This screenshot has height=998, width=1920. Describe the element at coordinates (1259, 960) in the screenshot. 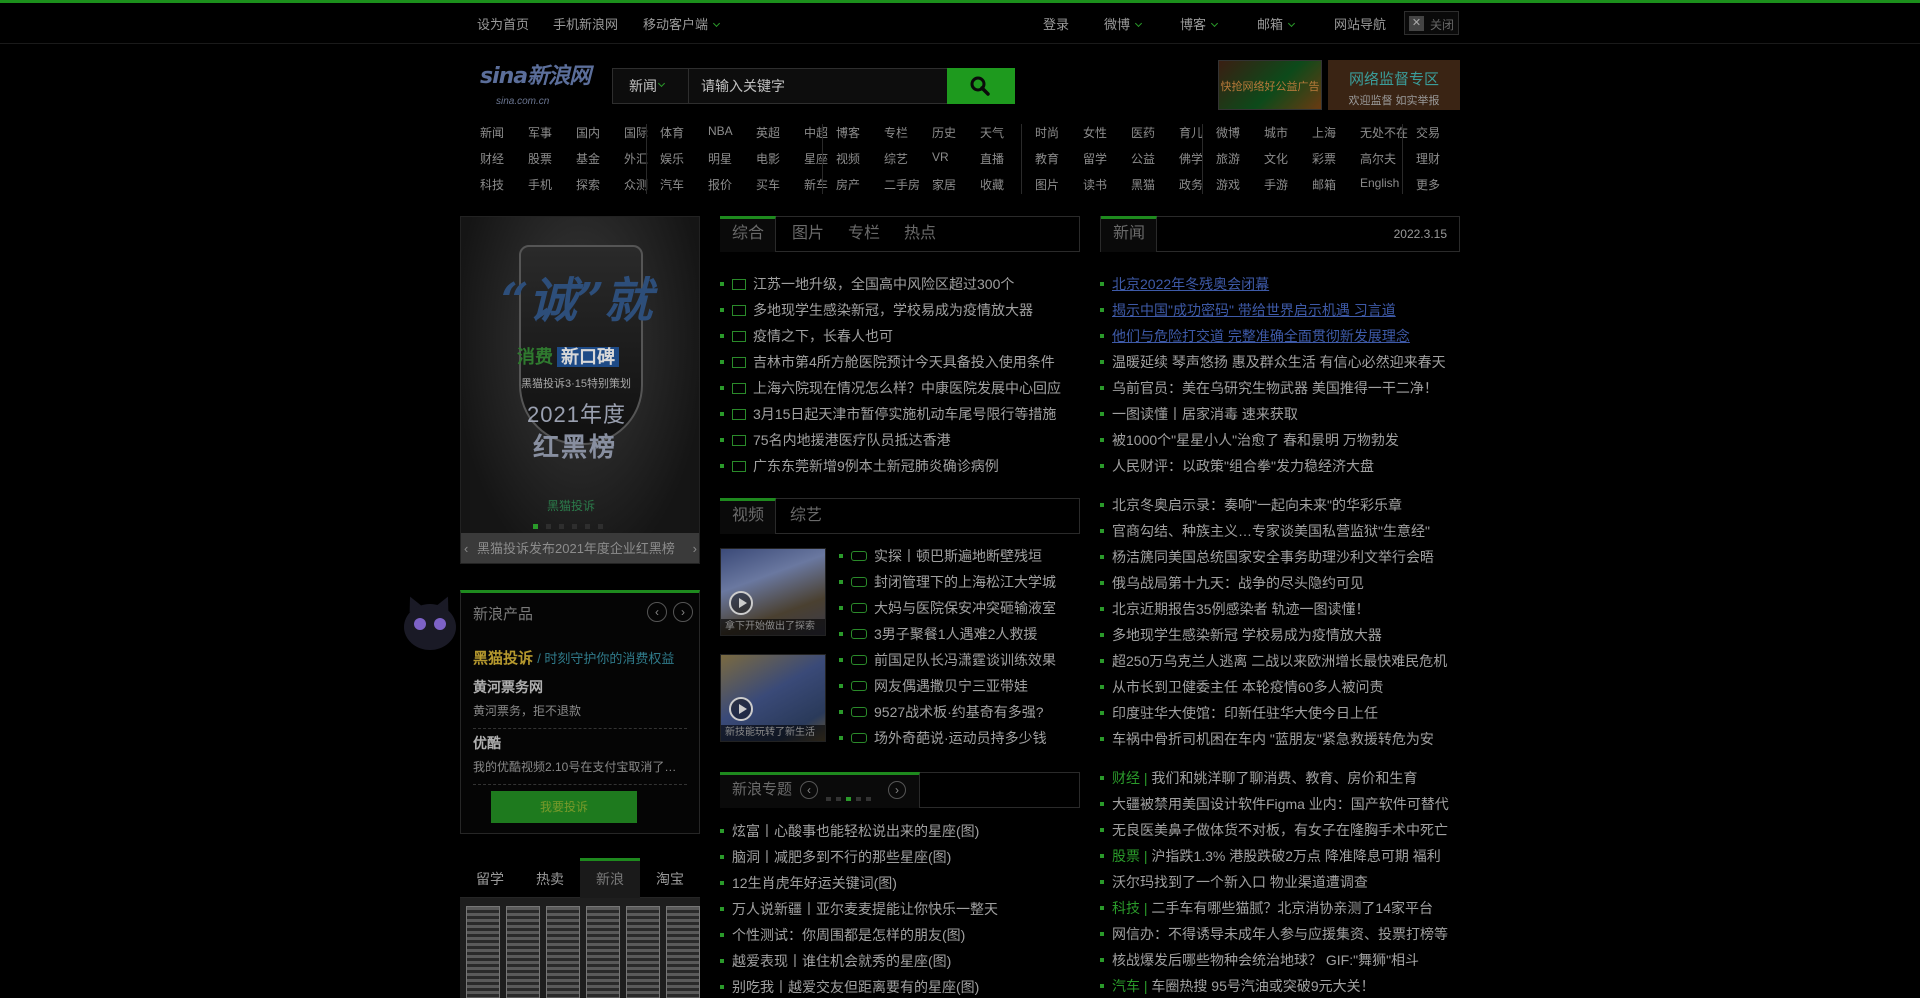

I see `news-link: 核战爆发后哪些物种会统治地球？ GIF:"舞狮"相斗` at that location.